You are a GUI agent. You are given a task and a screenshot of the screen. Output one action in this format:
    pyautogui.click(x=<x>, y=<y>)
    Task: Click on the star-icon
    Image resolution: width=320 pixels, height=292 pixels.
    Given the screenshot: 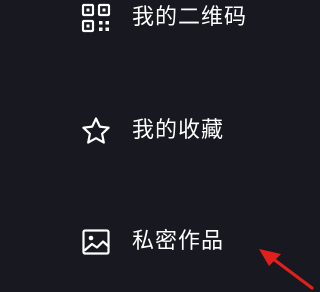 What is the action you would take?
    pyautogui.click(x=96, y=131)
    